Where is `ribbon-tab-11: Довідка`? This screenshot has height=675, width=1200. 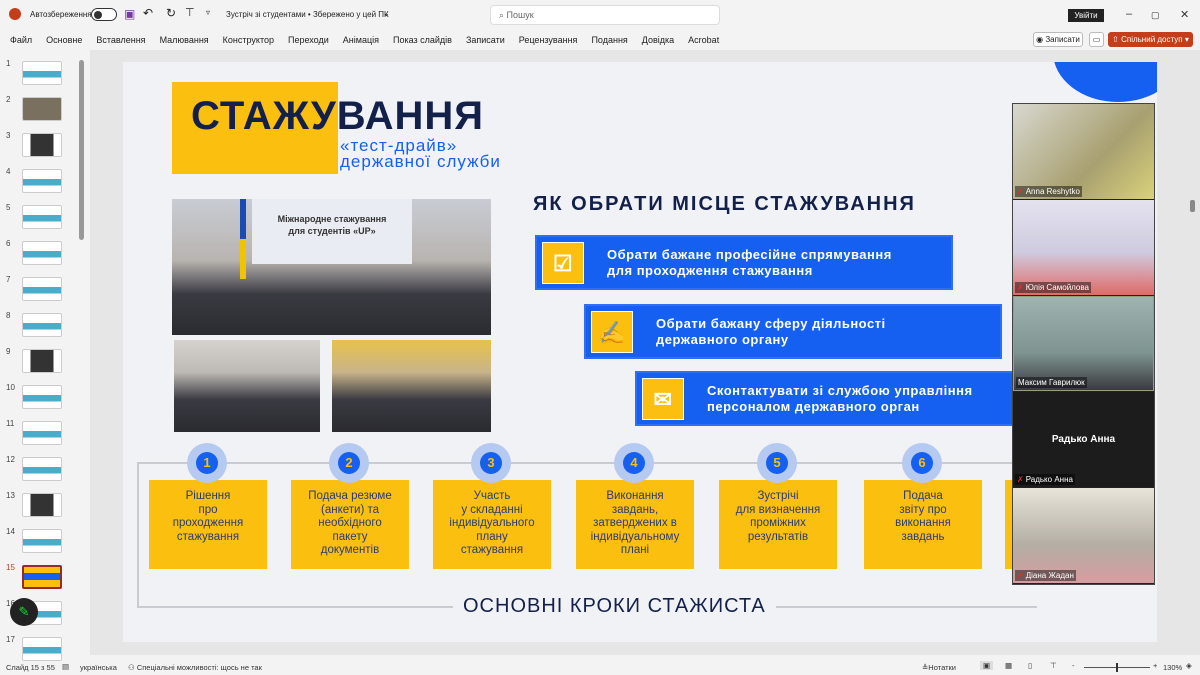
ribbon-tab-11: Довідка is located at coordinates (658, 40).